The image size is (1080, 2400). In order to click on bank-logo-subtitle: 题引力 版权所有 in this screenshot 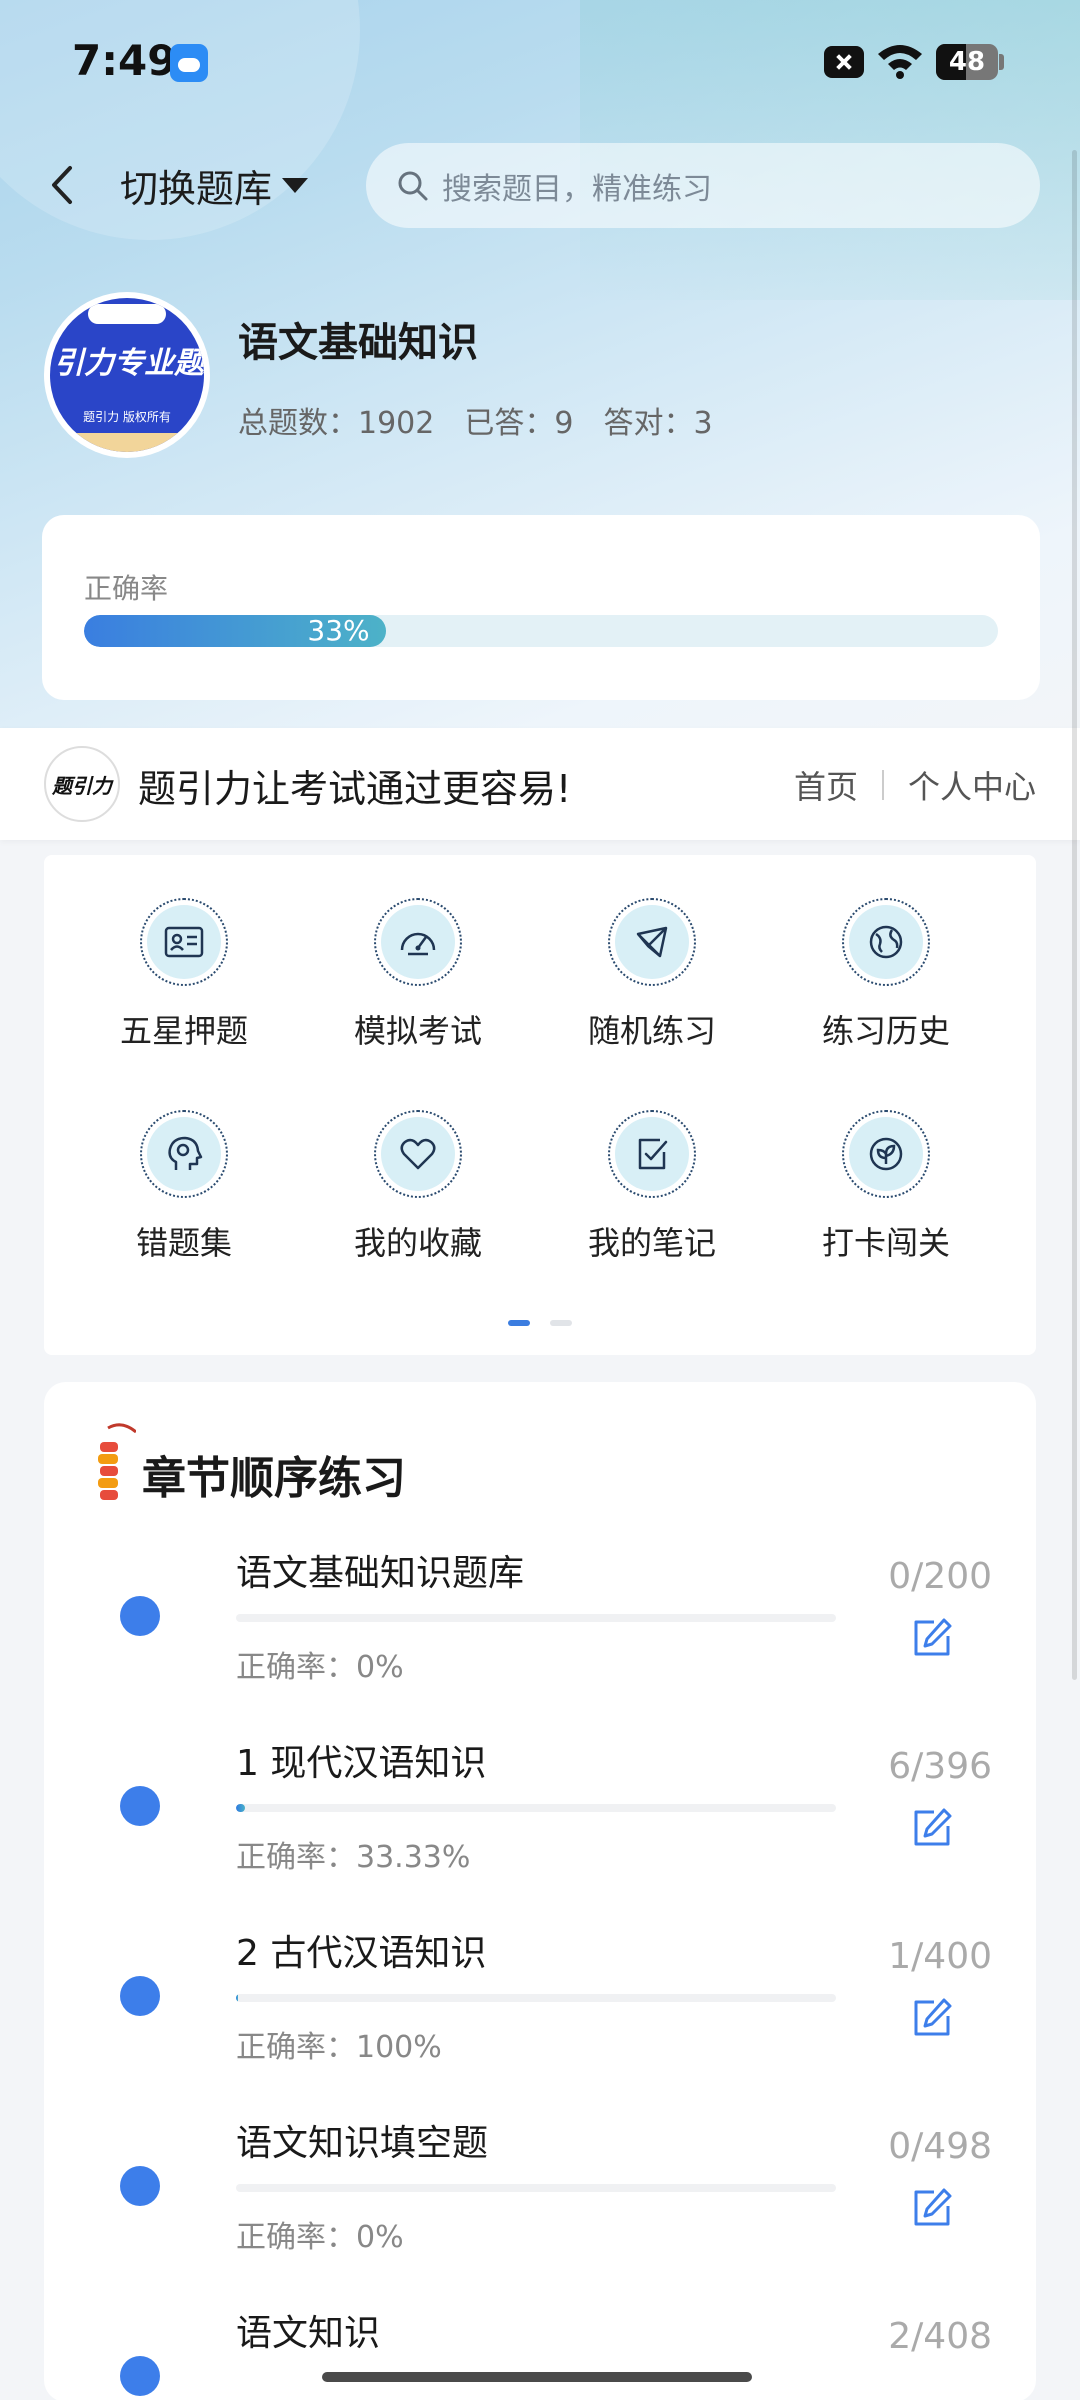, I will do `click(127, 417)`.